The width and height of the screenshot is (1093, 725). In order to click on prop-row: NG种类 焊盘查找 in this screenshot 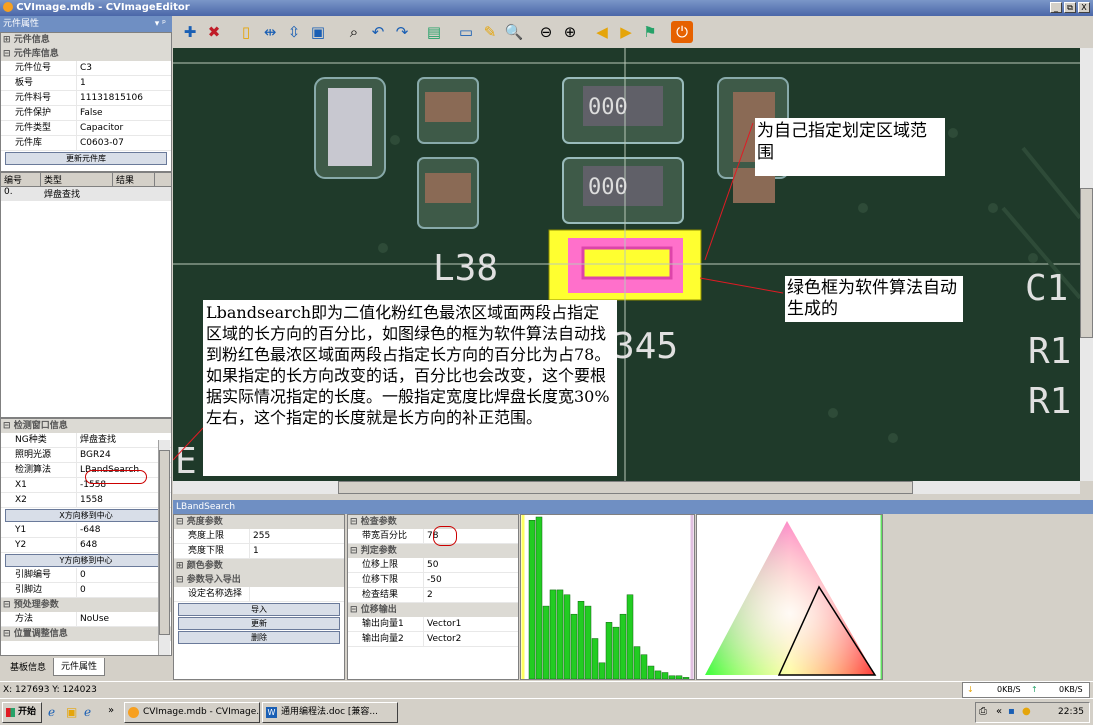, I will do `click(86, 440)`.